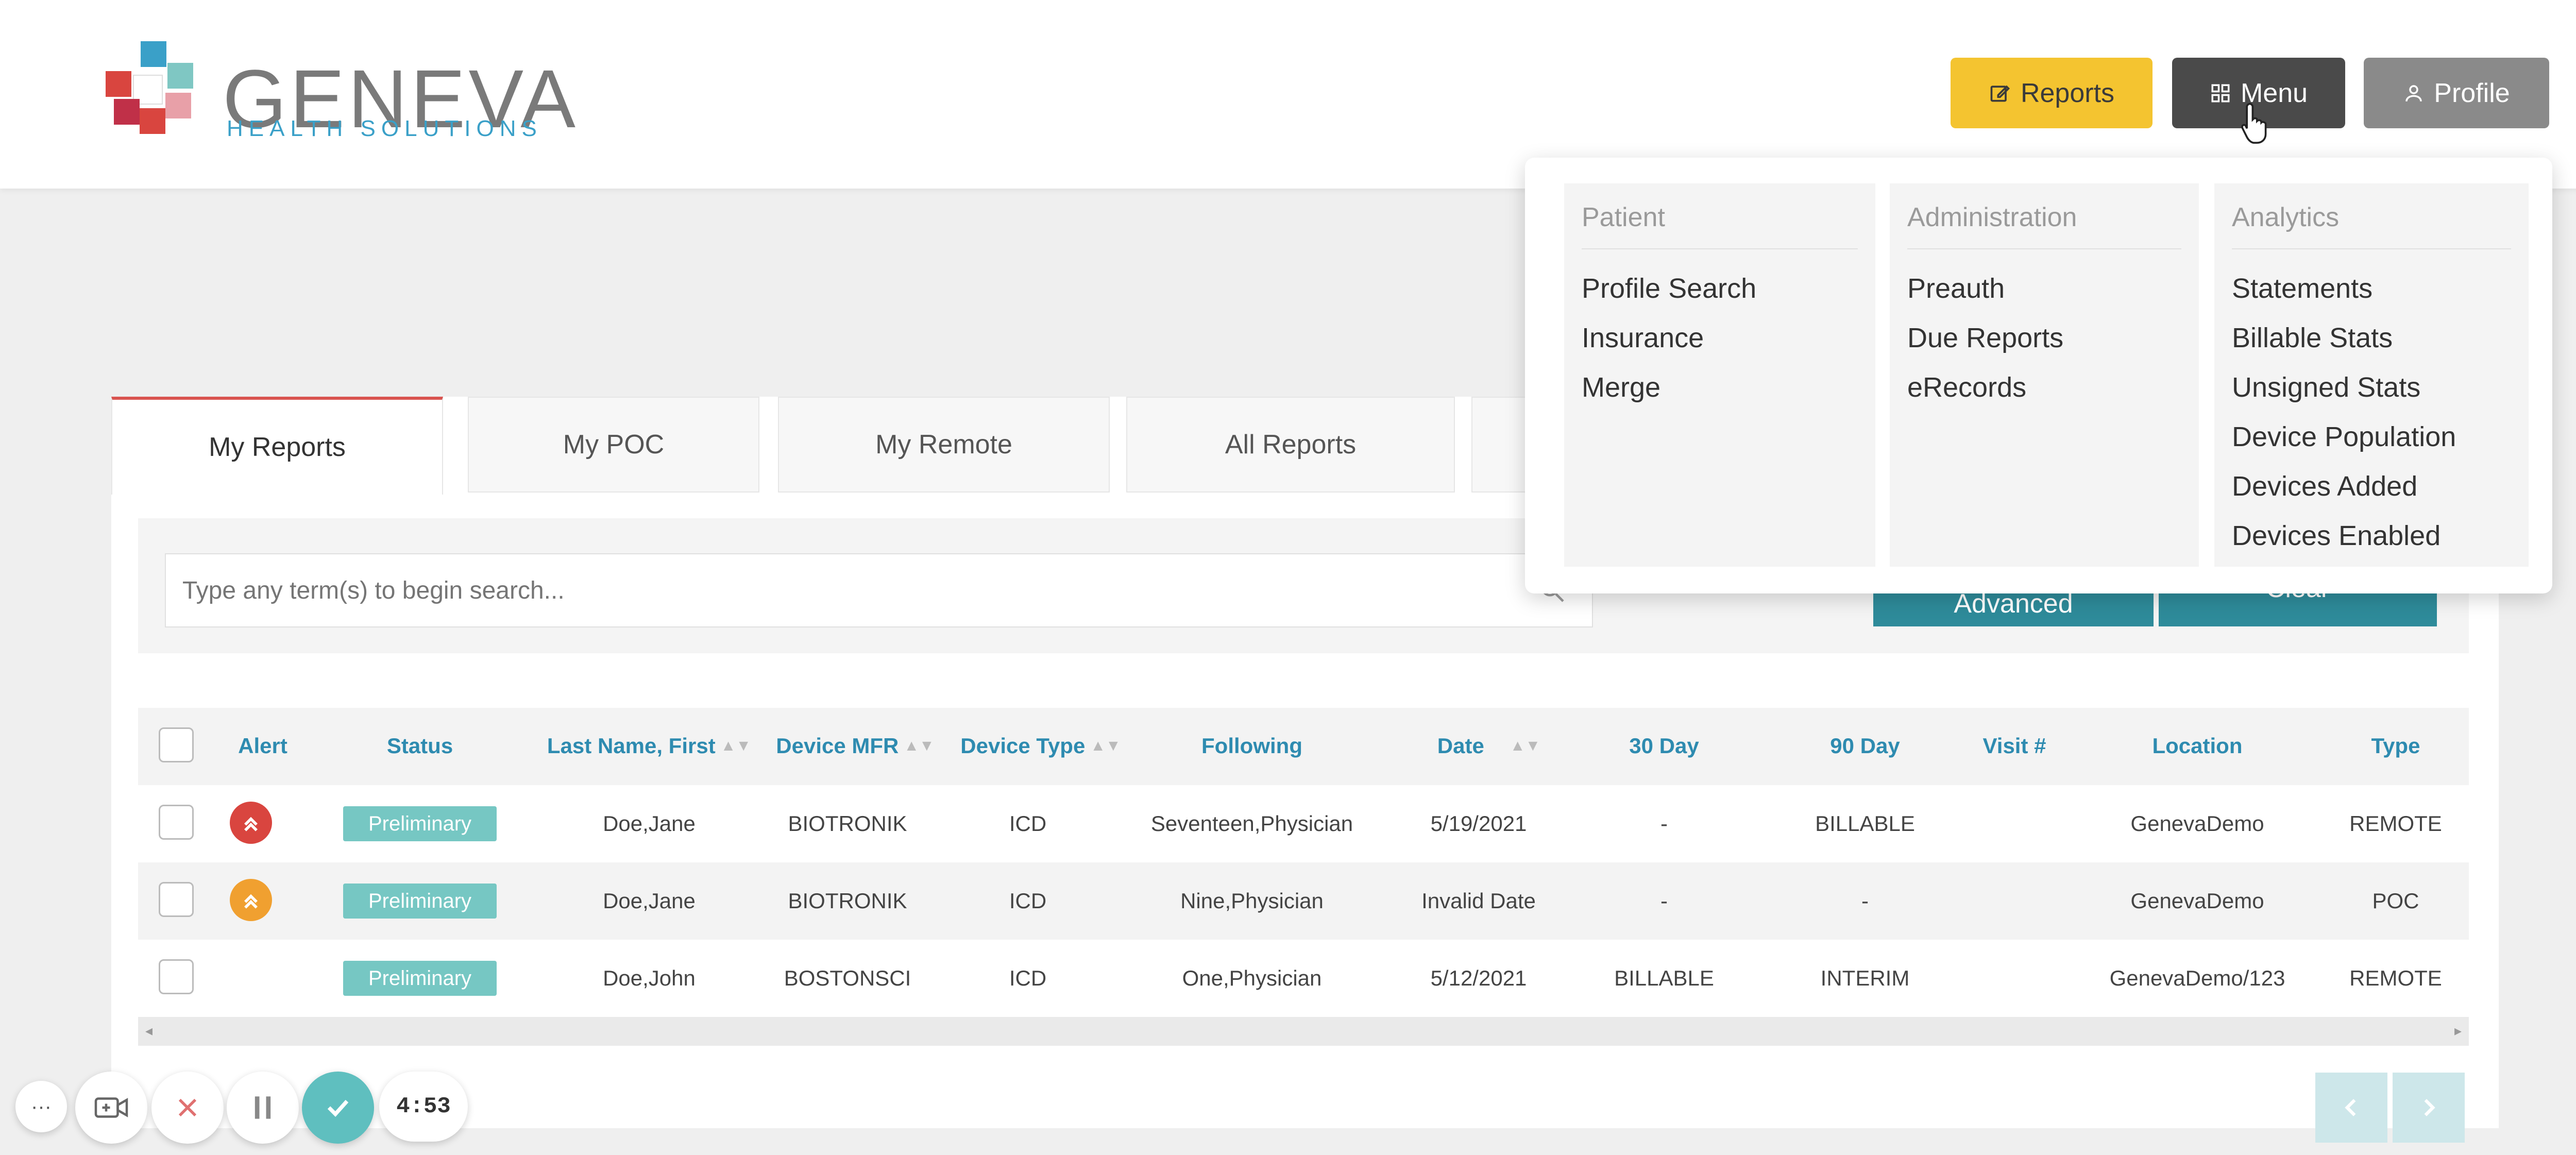 Image resolution: width=2576 pixels, height=1155 pixels. What do you see at coordinates (1489, 746) in the screenshot?
I see `col-date: Date ▲▼` at bounding box center [1489, 746].